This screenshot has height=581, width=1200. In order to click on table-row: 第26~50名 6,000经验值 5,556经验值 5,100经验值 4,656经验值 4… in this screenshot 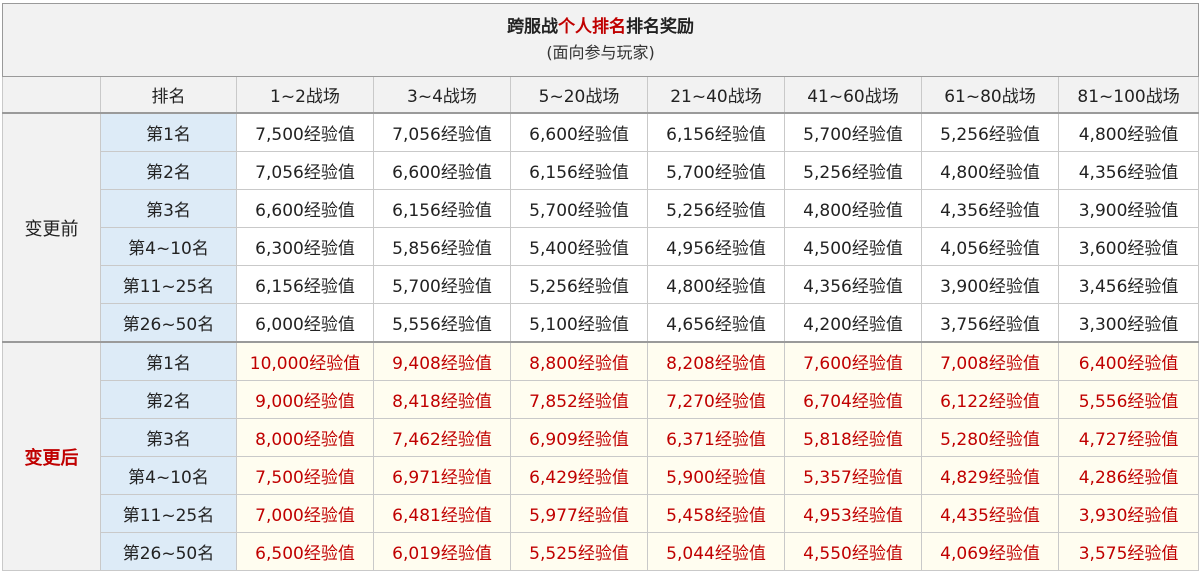, I will do `click(601, 323)`.